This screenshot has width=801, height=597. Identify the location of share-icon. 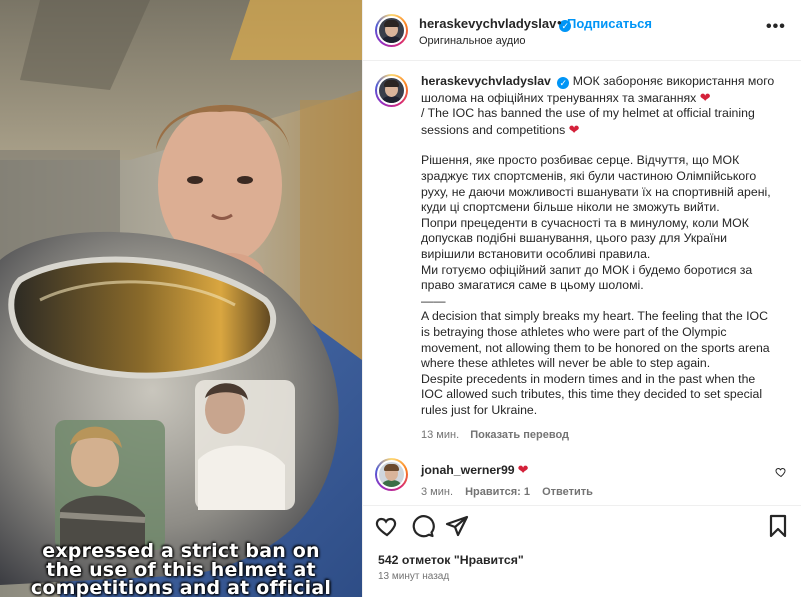
(457, 526).